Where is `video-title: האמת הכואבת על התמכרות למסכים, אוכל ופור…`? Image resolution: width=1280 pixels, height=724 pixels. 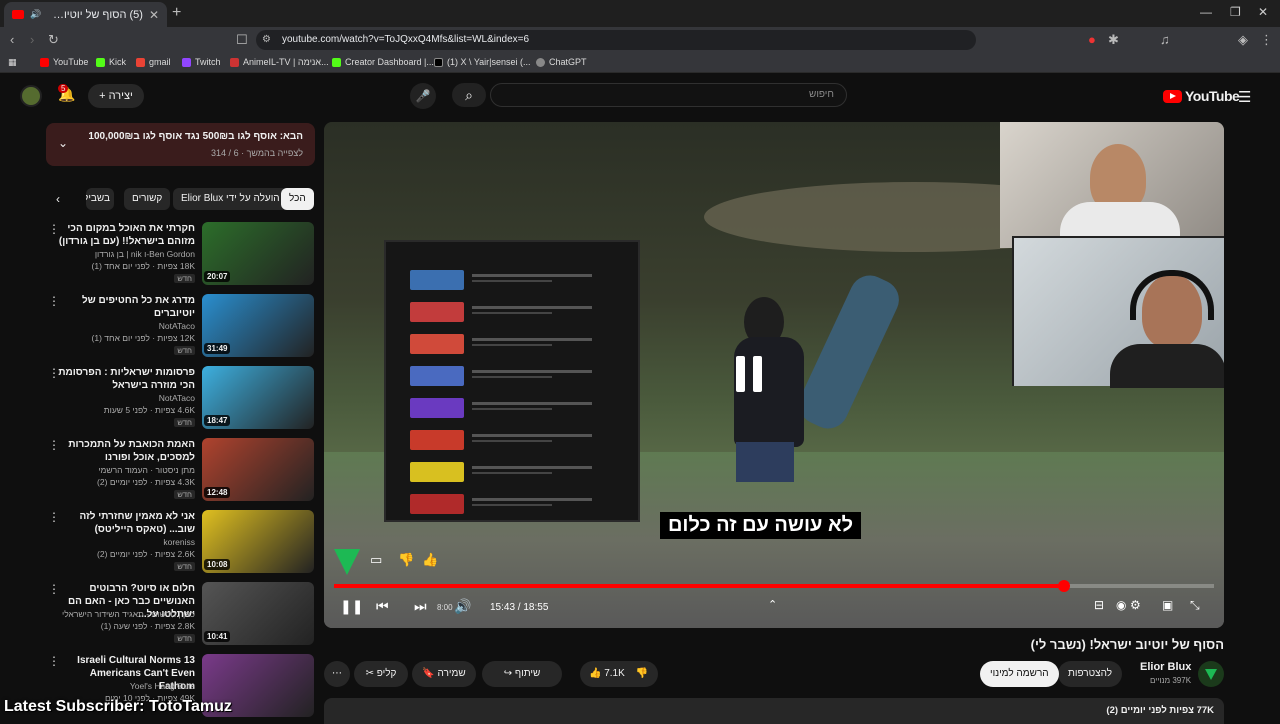 video-title: האמת הכואבת על התמכרות למסכים, אוכל ופור… is located at coordinates (125, 451).